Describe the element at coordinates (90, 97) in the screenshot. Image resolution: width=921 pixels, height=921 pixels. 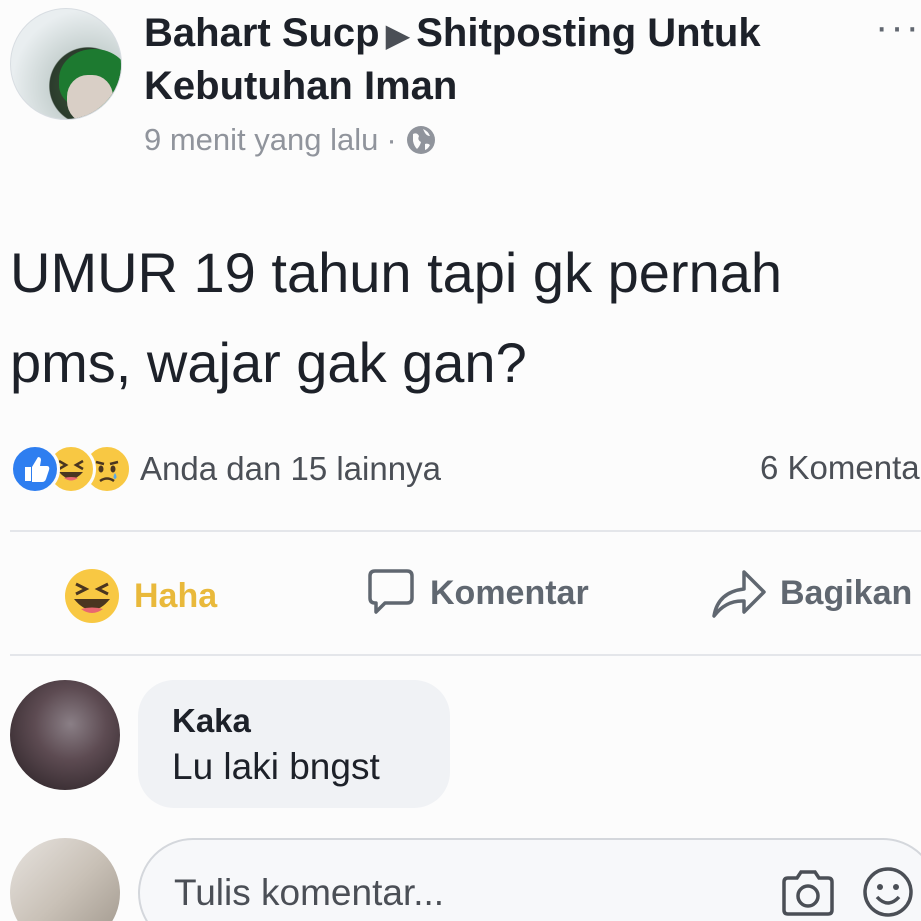
I see `avatar-face` at that location.